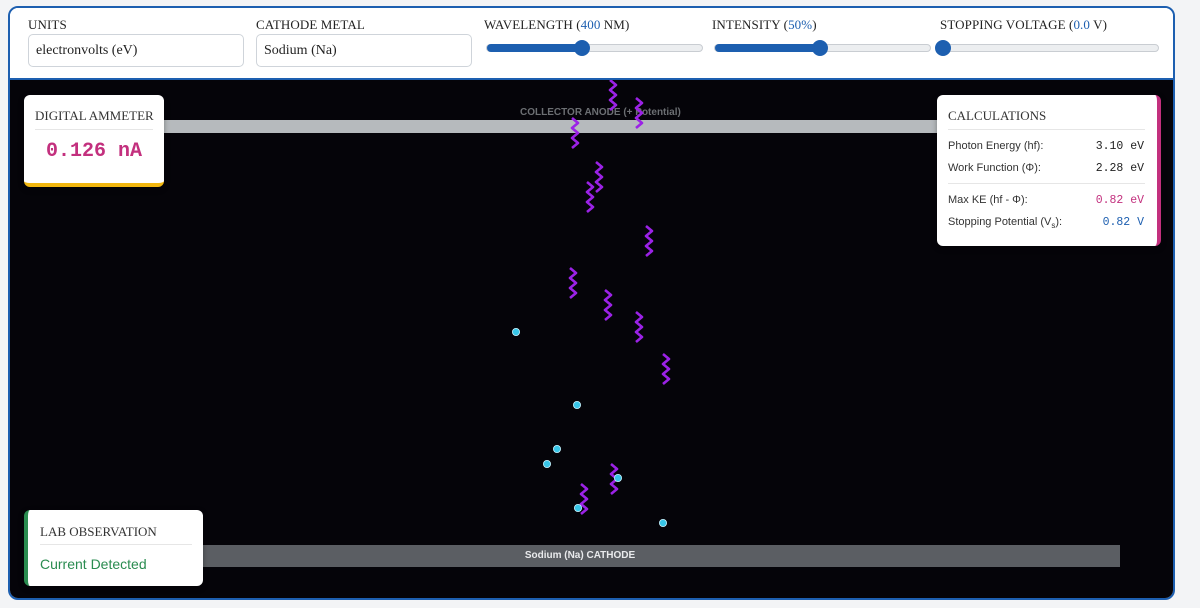  What do you see at coordinates (93, 564) in the screenshot?
I see `observation-status: Current Detected` at bounding box center [93, 564].